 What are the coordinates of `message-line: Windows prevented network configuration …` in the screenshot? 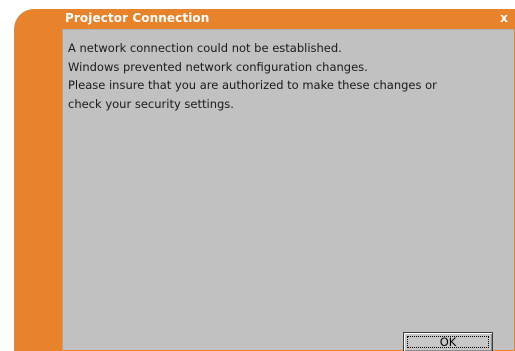 It's located at (218, 66).